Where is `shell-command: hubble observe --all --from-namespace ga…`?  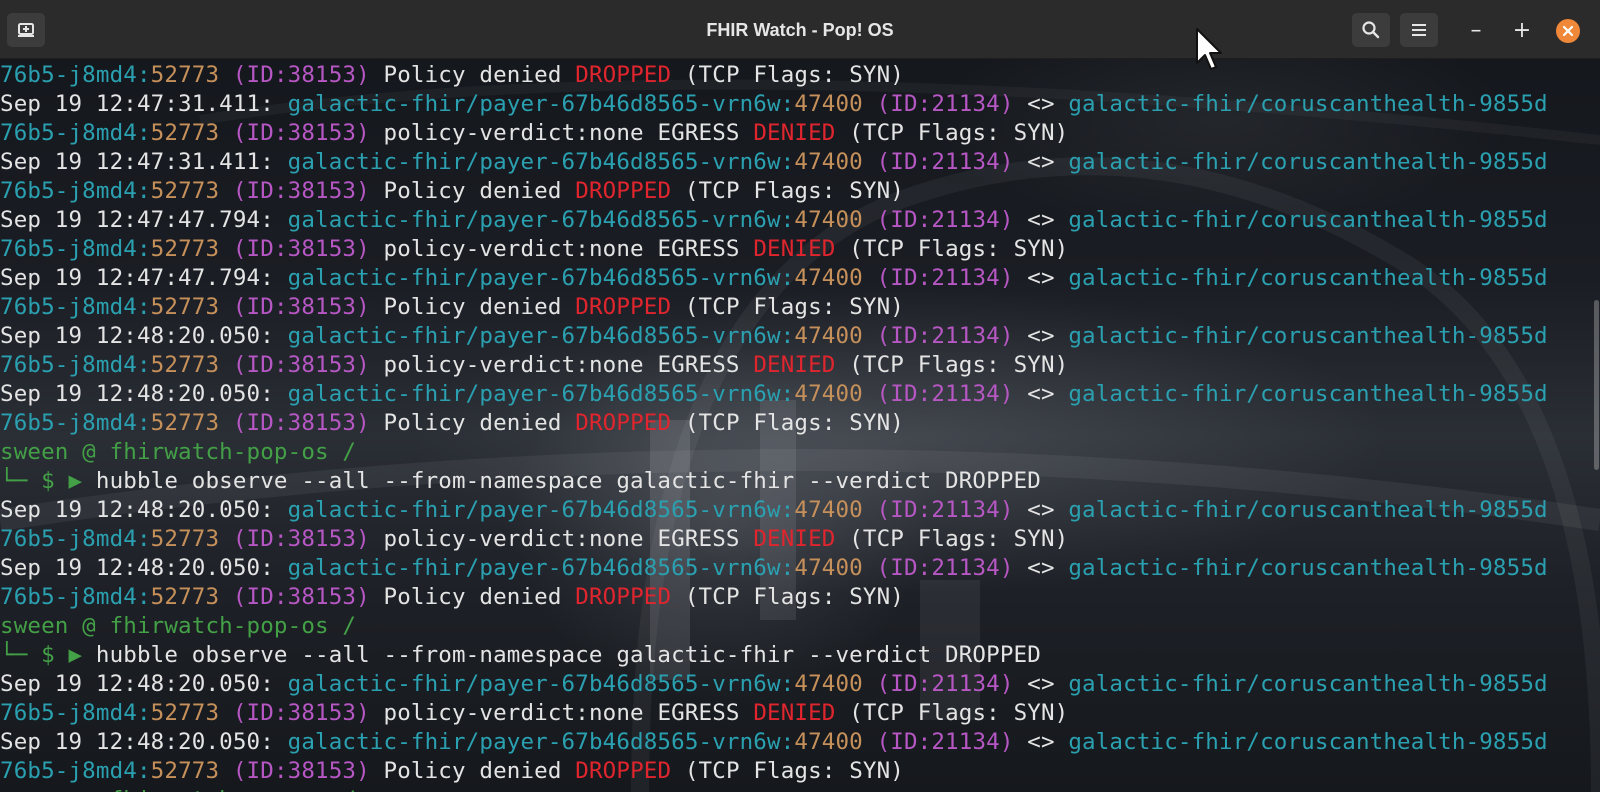 shell-command: hubble observe --all --from-namespace ga… is located at coordinates (568, 481).